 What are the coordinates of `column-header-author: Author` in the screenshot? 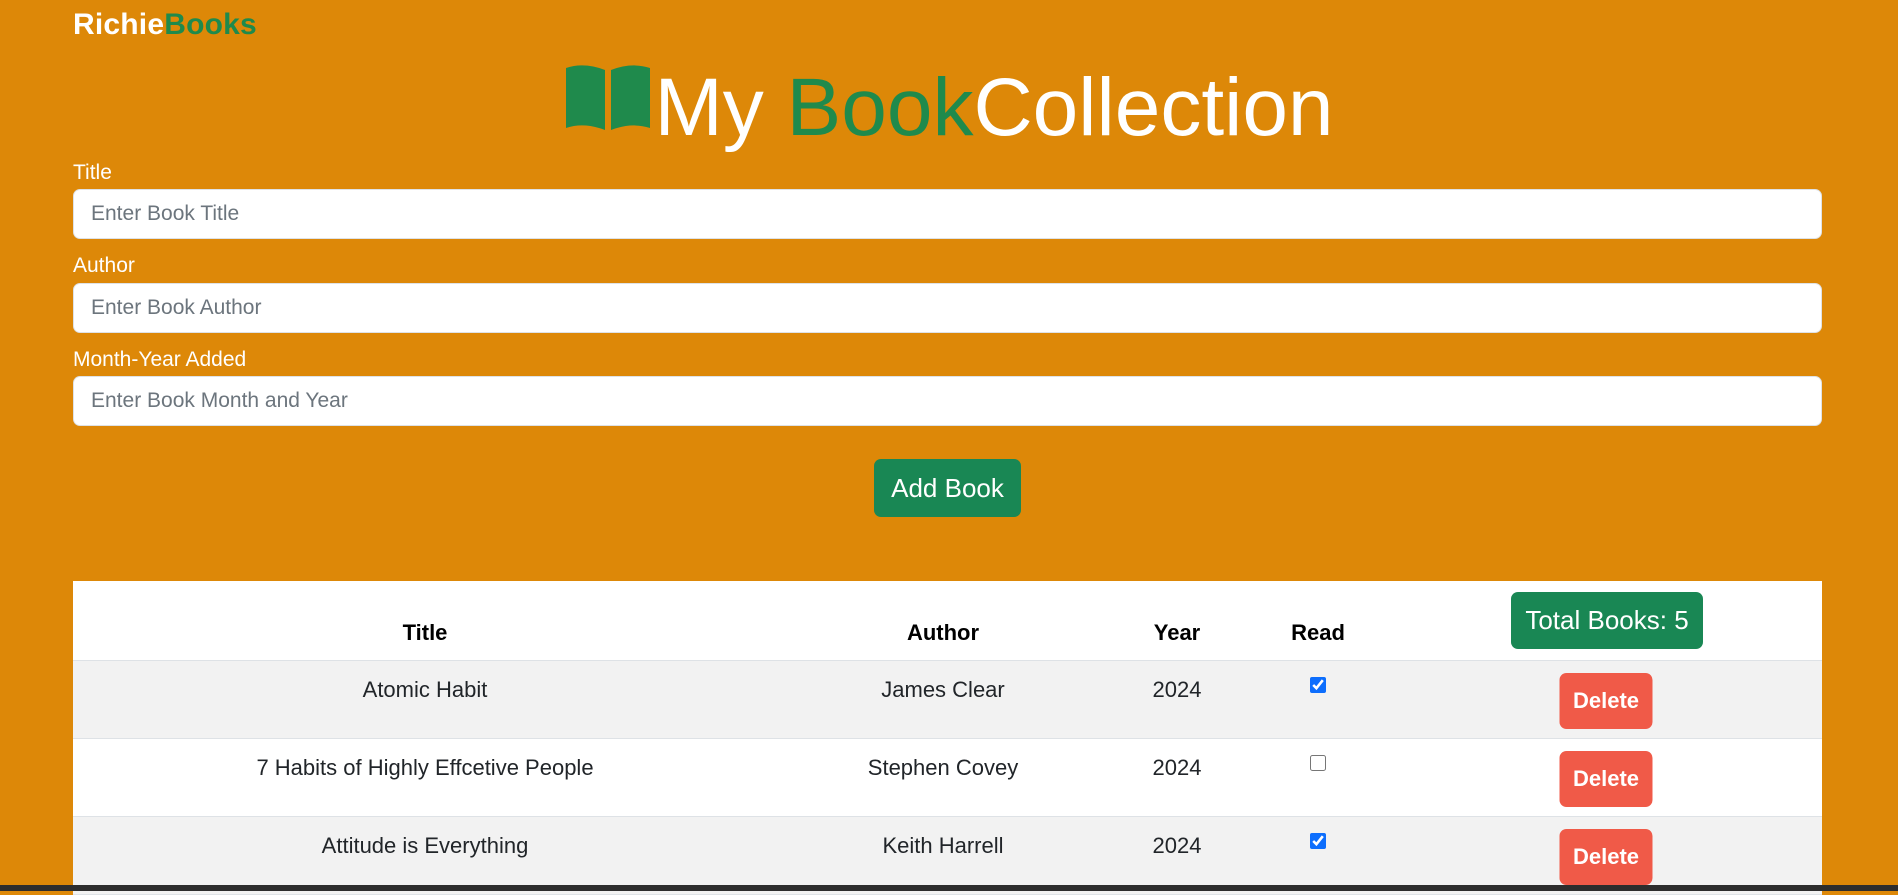 It's located at (943, 632).